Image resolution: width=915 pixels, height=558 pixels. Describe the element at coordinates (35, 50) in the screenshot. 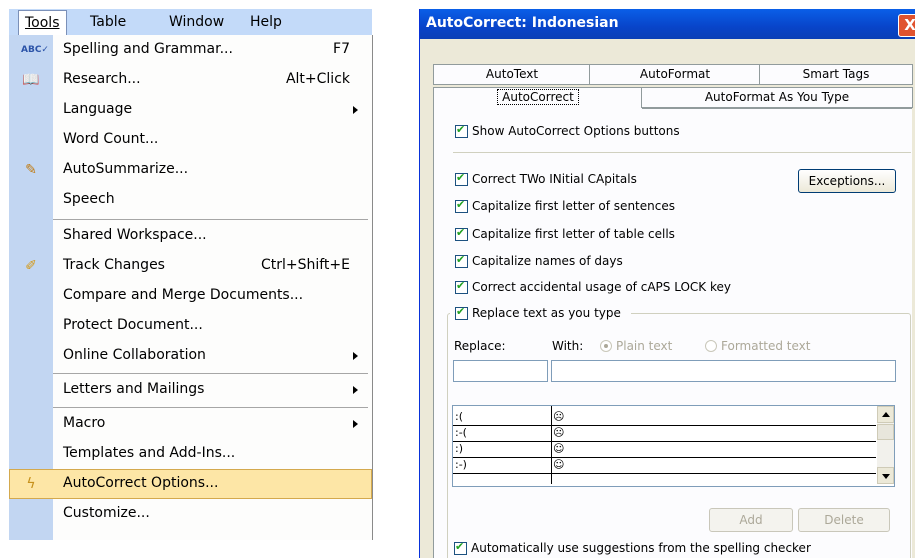

I see `spelling-icon: ABC✓` at that location.